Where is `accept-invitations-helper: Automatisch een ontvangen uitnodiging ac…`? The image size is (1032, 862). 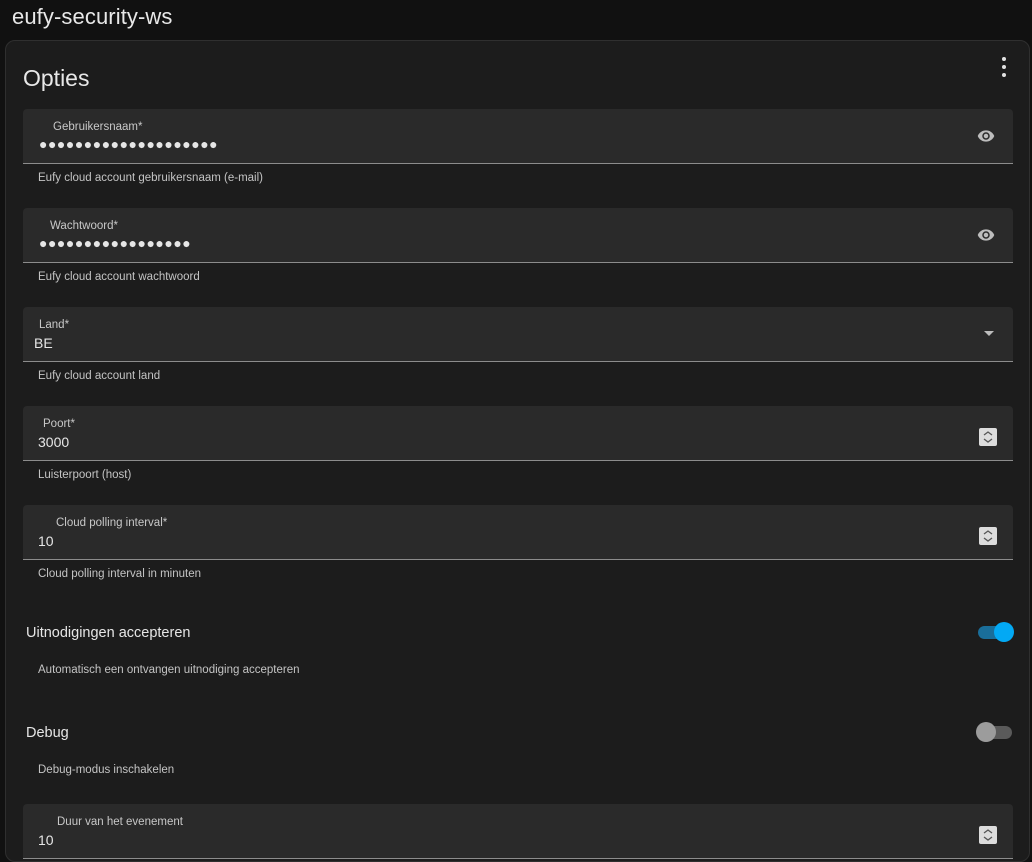 accept-invitations-helper: Automatisch een ontvangen uitnodiging ac… is located at coordinates (169, 670).